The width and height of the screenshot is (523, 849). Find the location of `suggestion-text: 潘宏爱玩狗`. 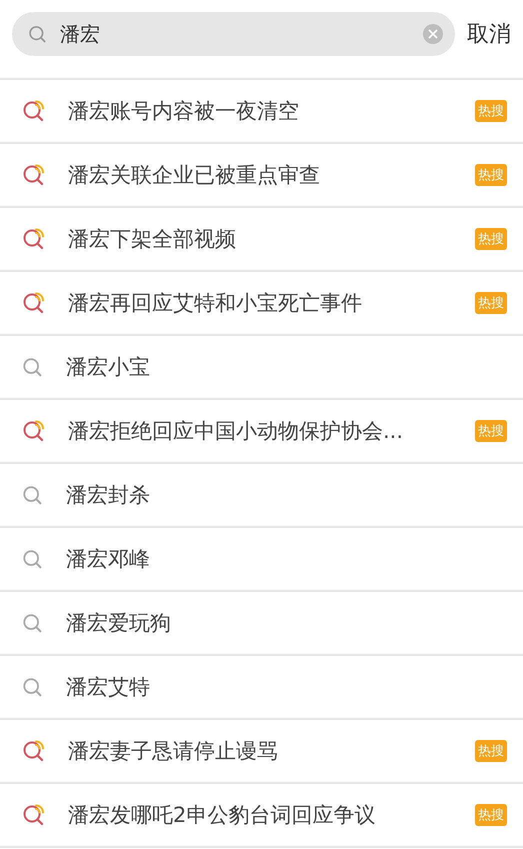

suggestion-text: 潘宏爱玩狗 is located at coordinates (286, 623).